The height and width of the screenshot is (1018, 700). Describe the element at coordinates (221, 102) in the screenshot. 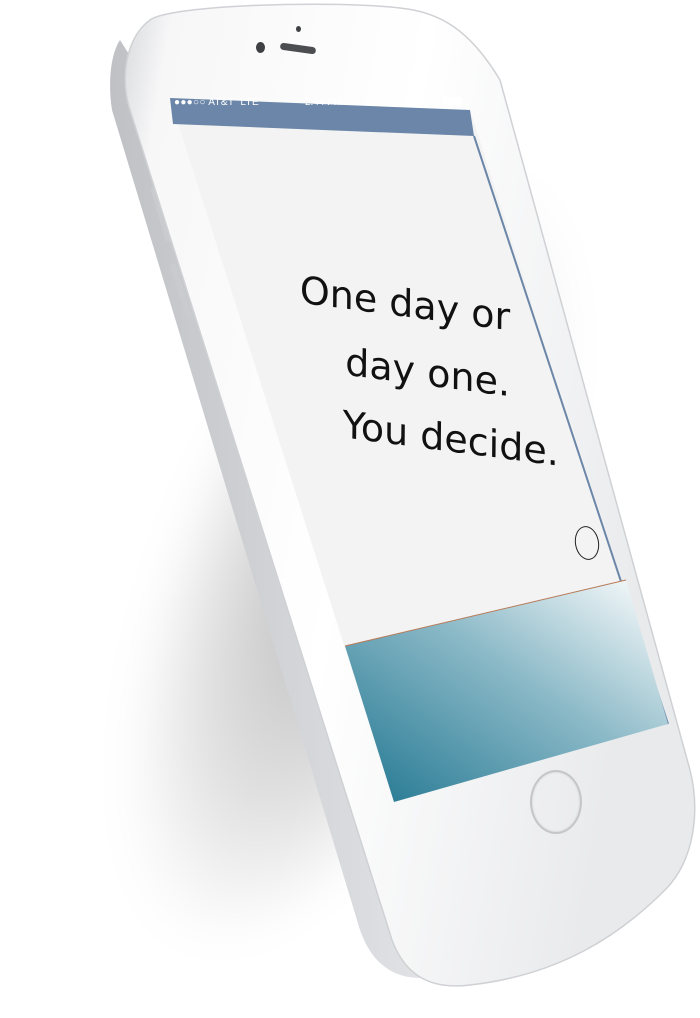

I see `carrier-name: AT&T` at that location.